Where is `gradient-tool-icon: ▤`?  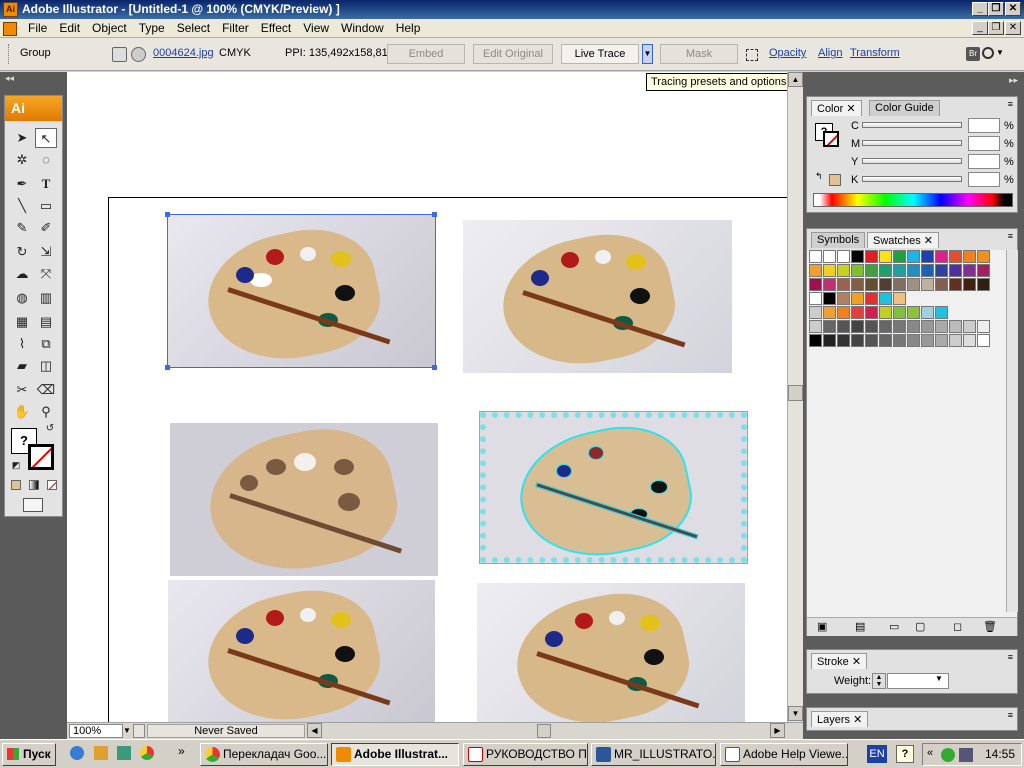
gradient-tool-icon: ▤ is located at coordinates (46, 322).